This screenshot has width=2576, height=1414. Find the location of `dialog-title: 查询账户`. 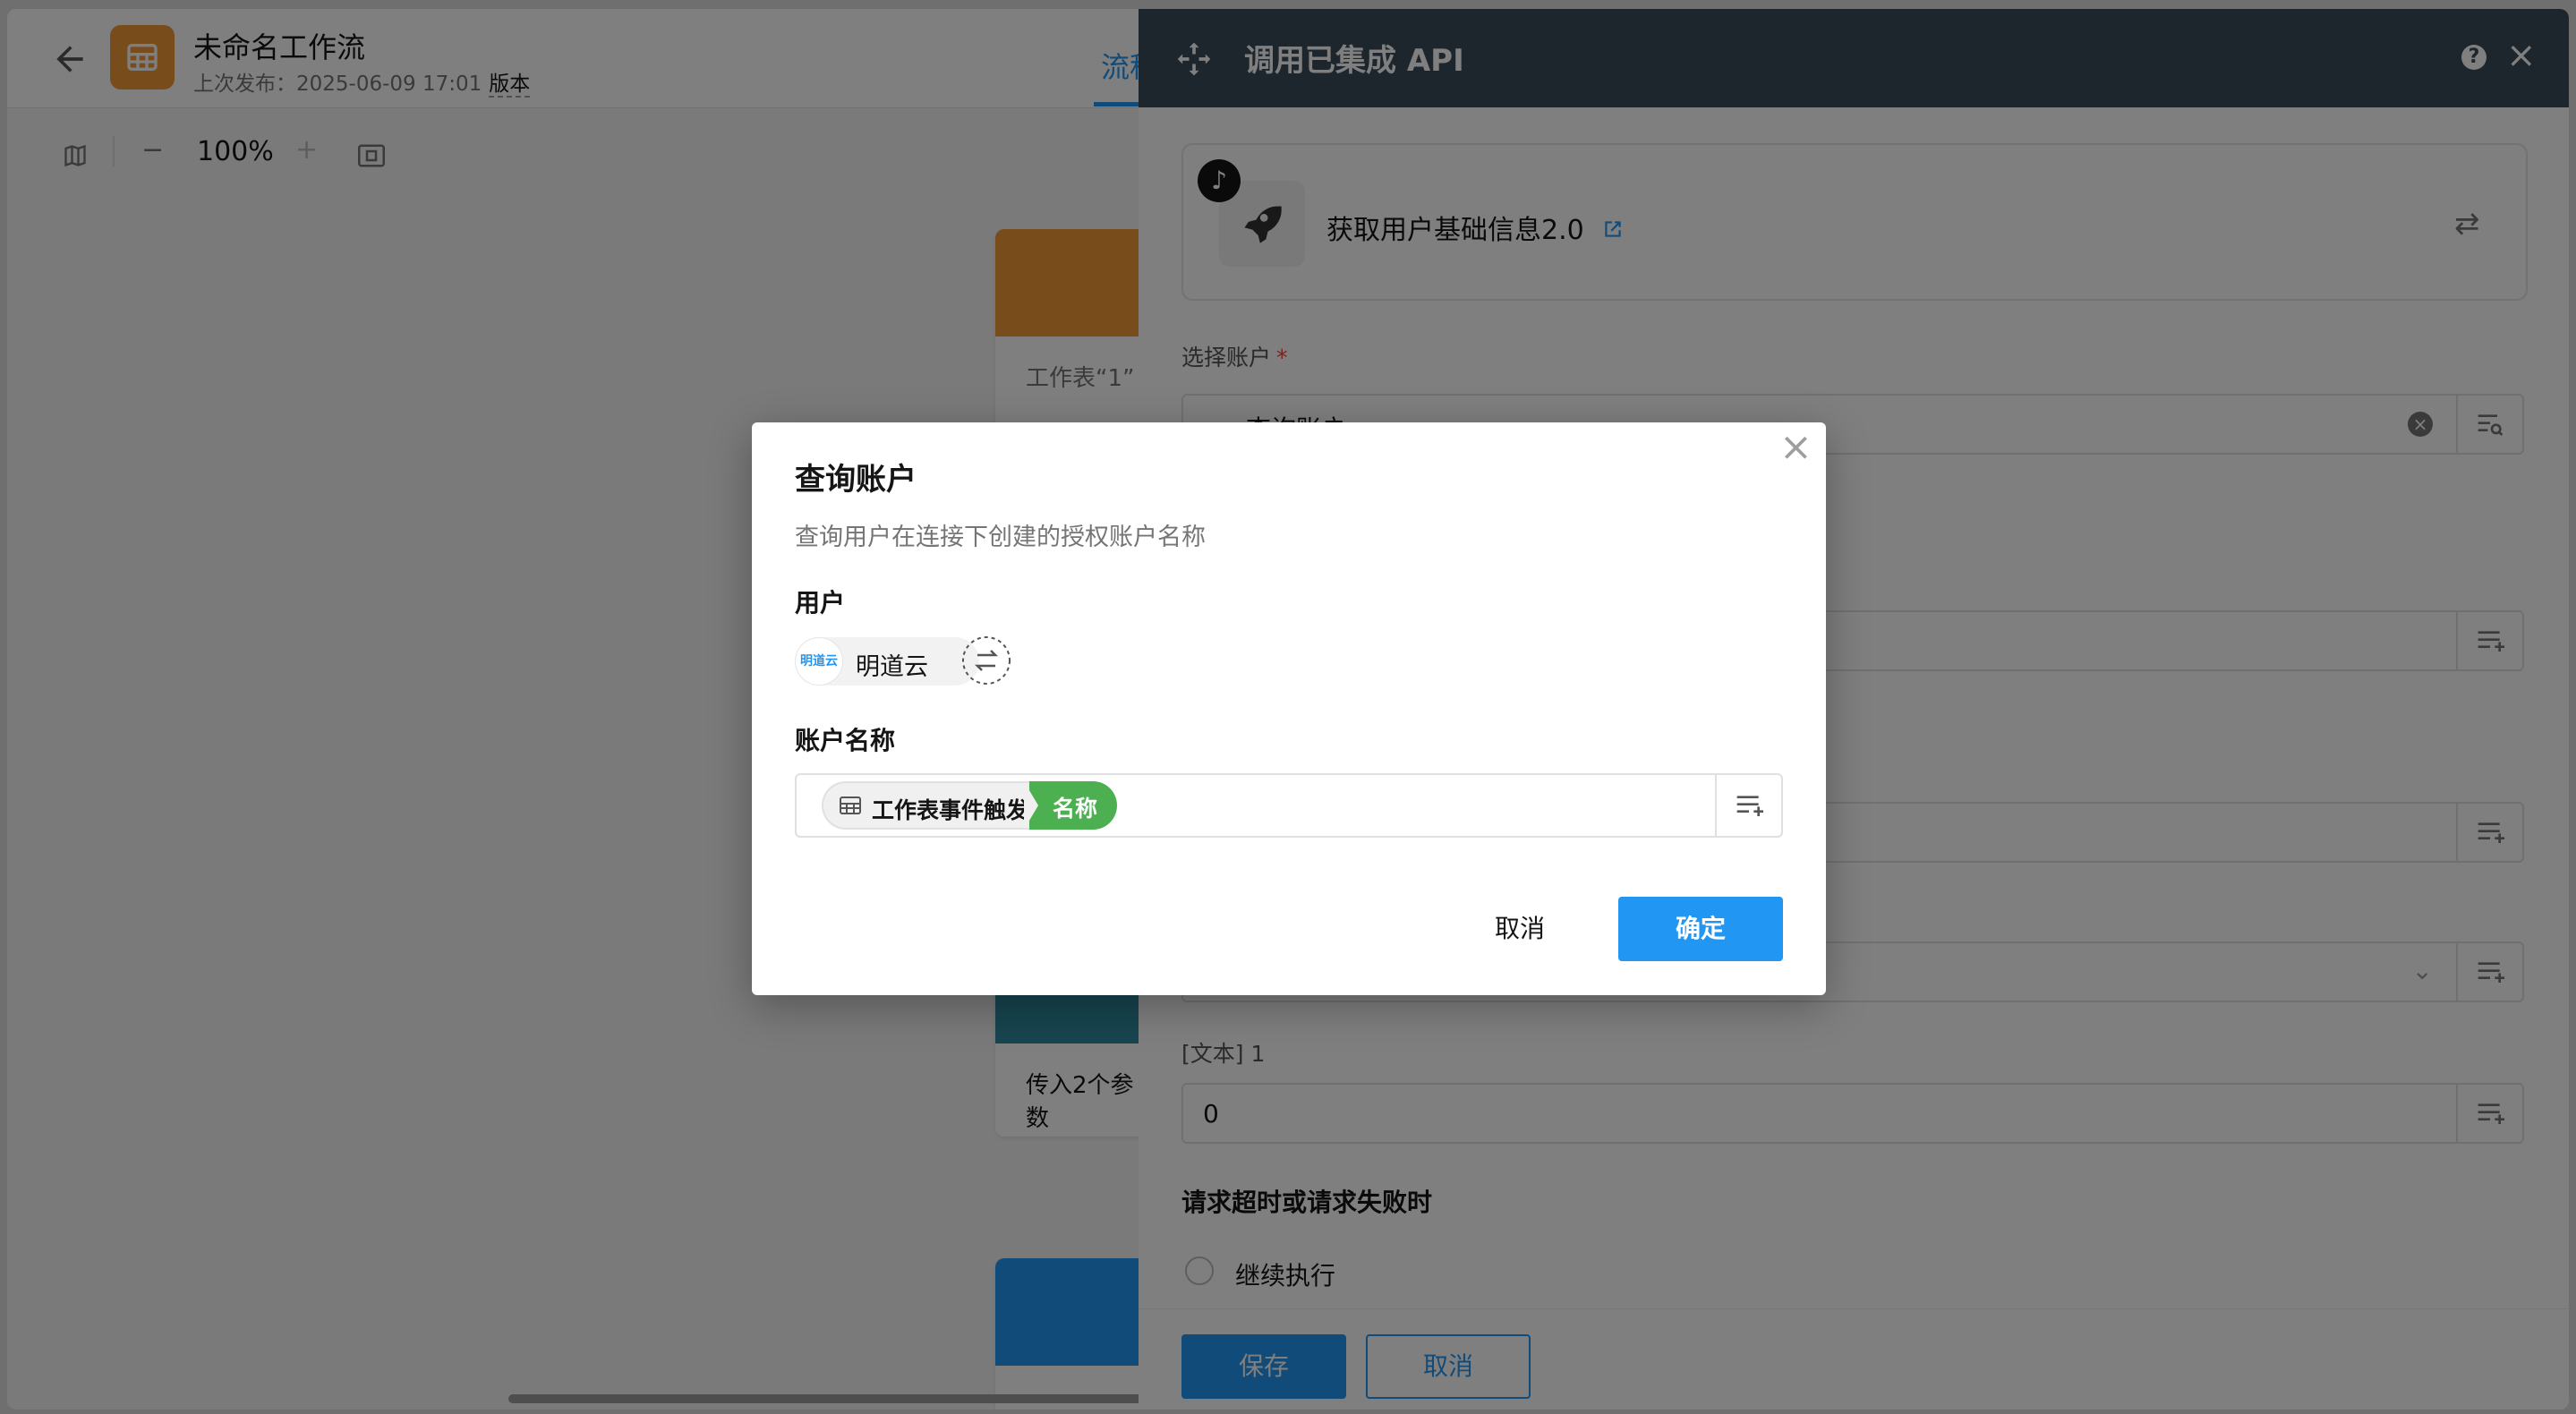

dialog-title: 查询账户 is located at coordinates (856, 480).